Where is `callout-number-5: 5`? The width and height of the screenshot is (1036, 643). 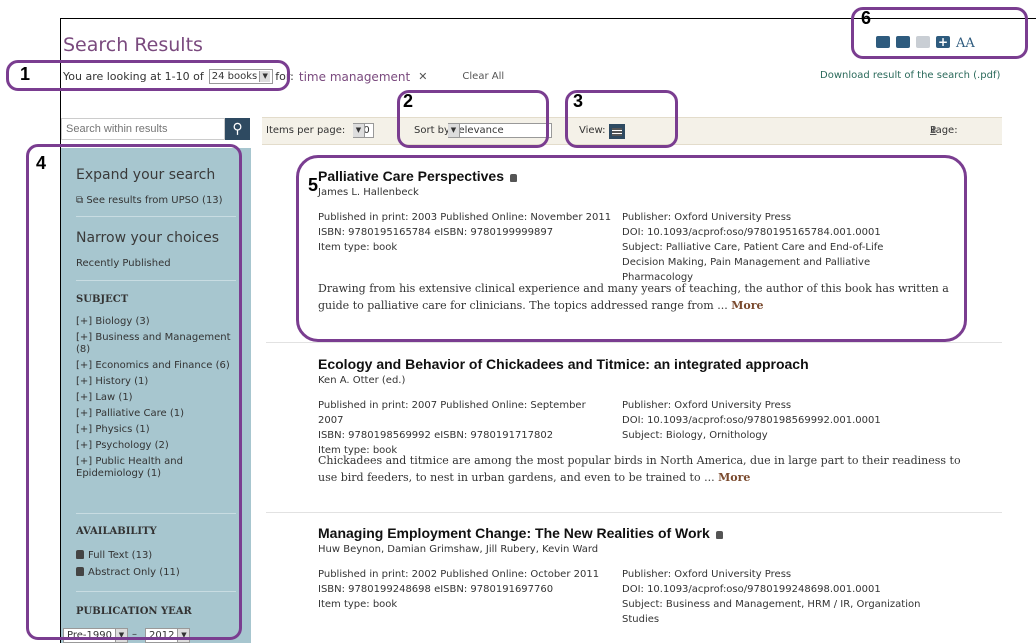
callout-number-5: 5 is located at coordinates (313, 185).